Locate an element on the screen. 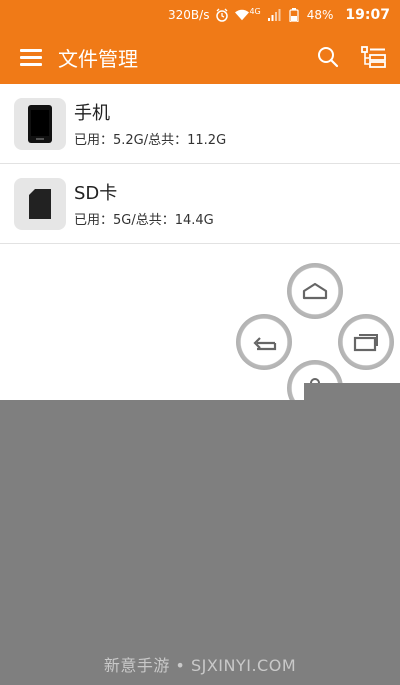 The width and height of the screenshot is (400, 685). status-bar: 320B/s 4G 48% 19:07 is located at coordinates (200, 15).